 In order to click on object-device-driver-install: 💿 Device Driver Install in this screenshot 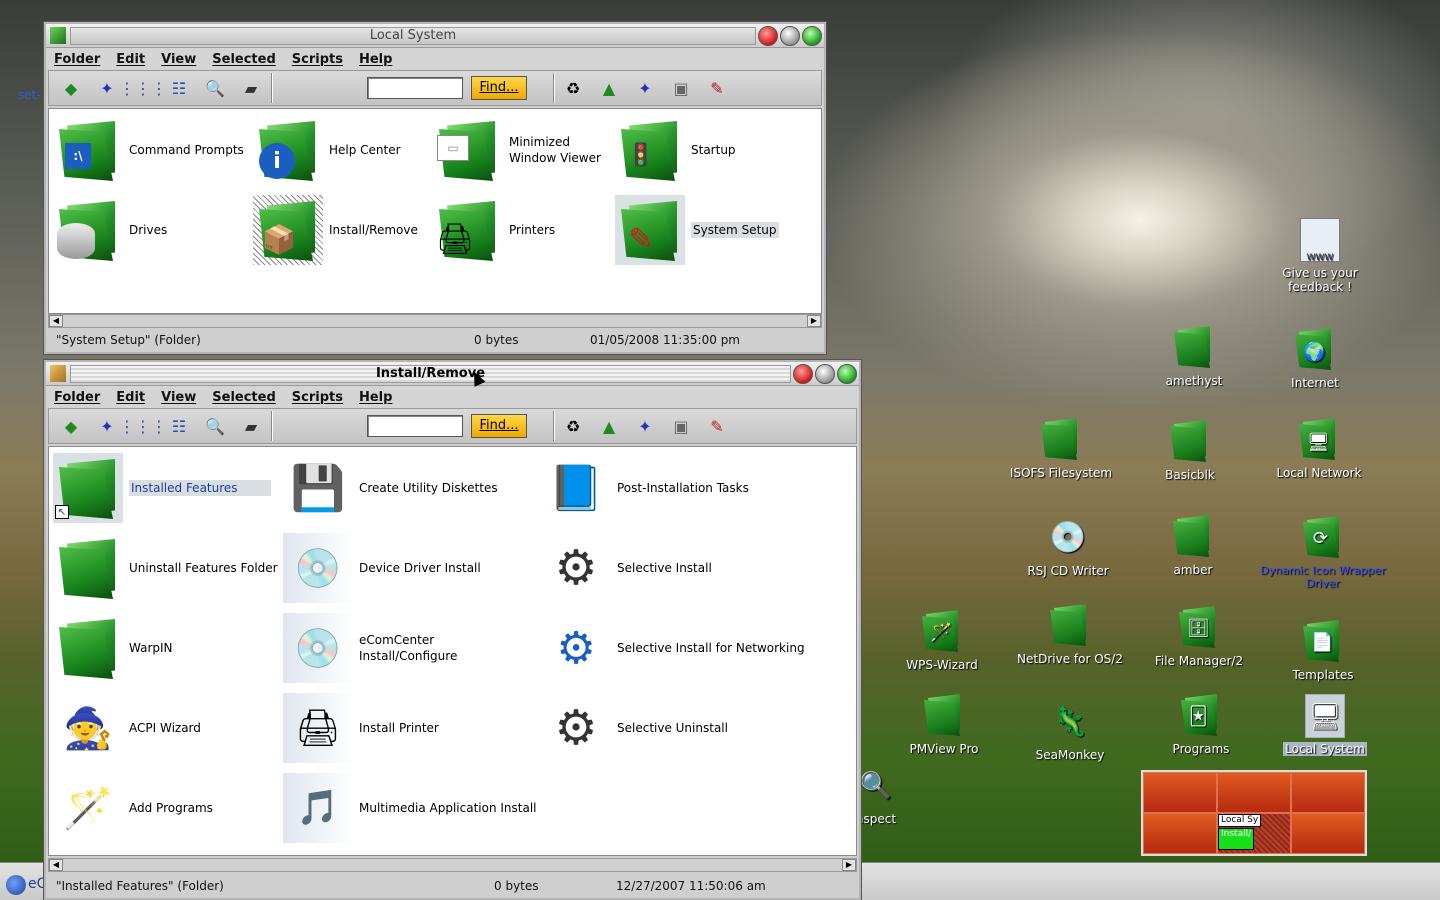, I will do `click(382, 568)`.